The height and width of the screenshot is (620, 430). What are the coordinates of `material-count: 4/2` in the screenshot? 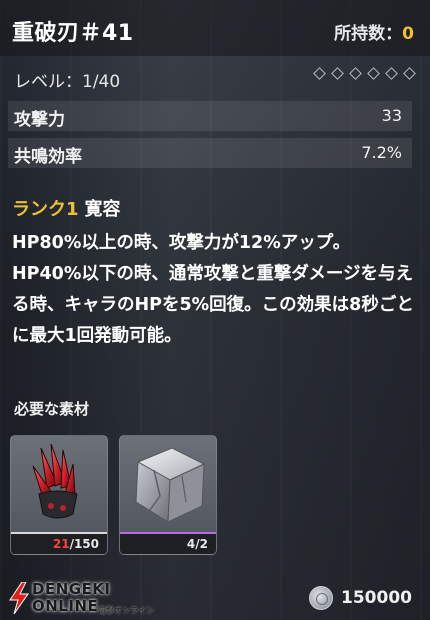 It's located at (168, 544).